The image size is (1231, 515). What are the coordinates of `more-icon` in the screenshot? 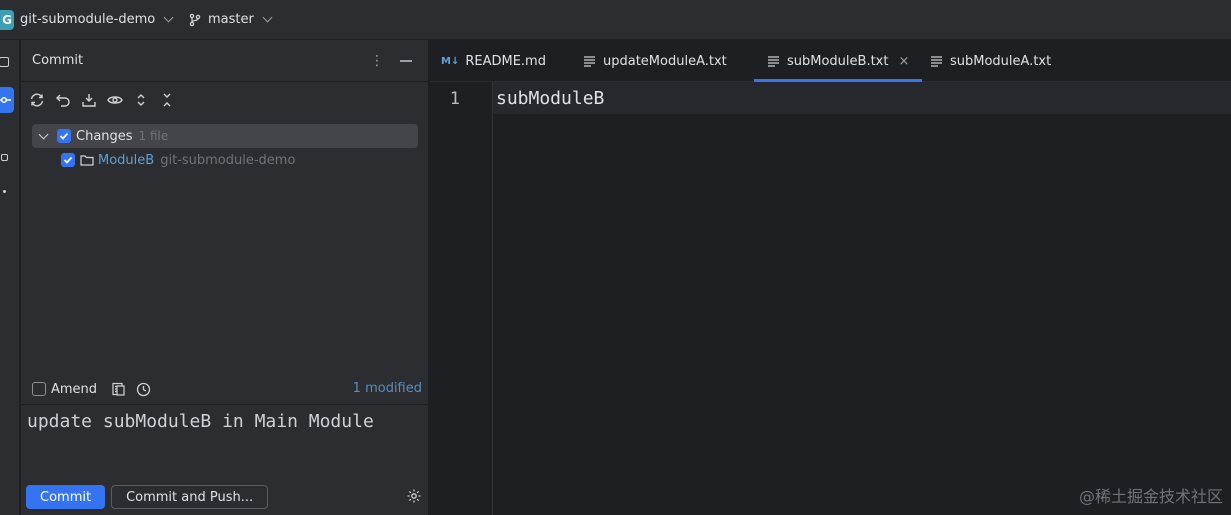 It's located at (4, 191).